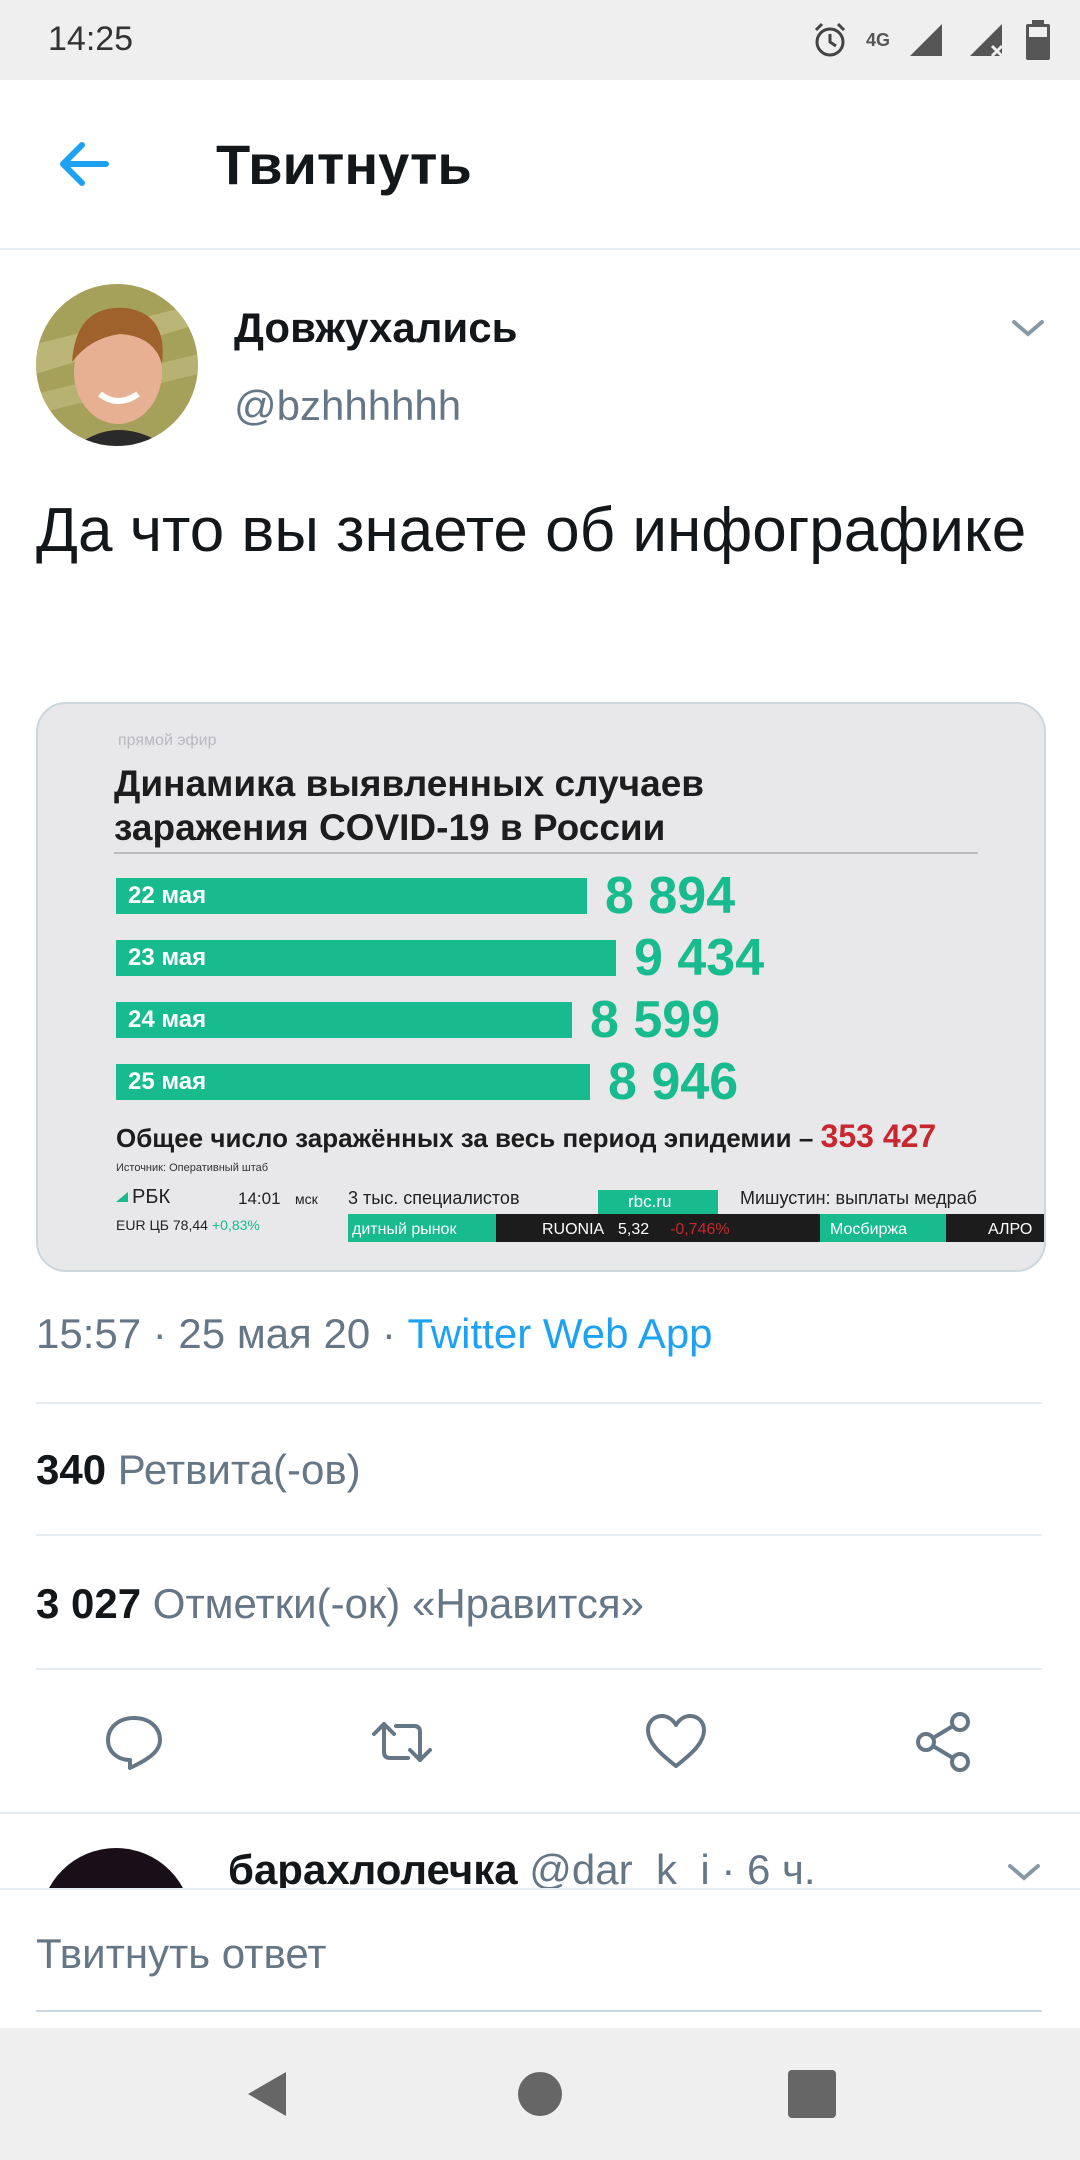 Image resolution: width=1080 pixels, height=2160 pixels. I want to click on eur-rate: EUR ЦБ 78,44, so click(162, 1225).